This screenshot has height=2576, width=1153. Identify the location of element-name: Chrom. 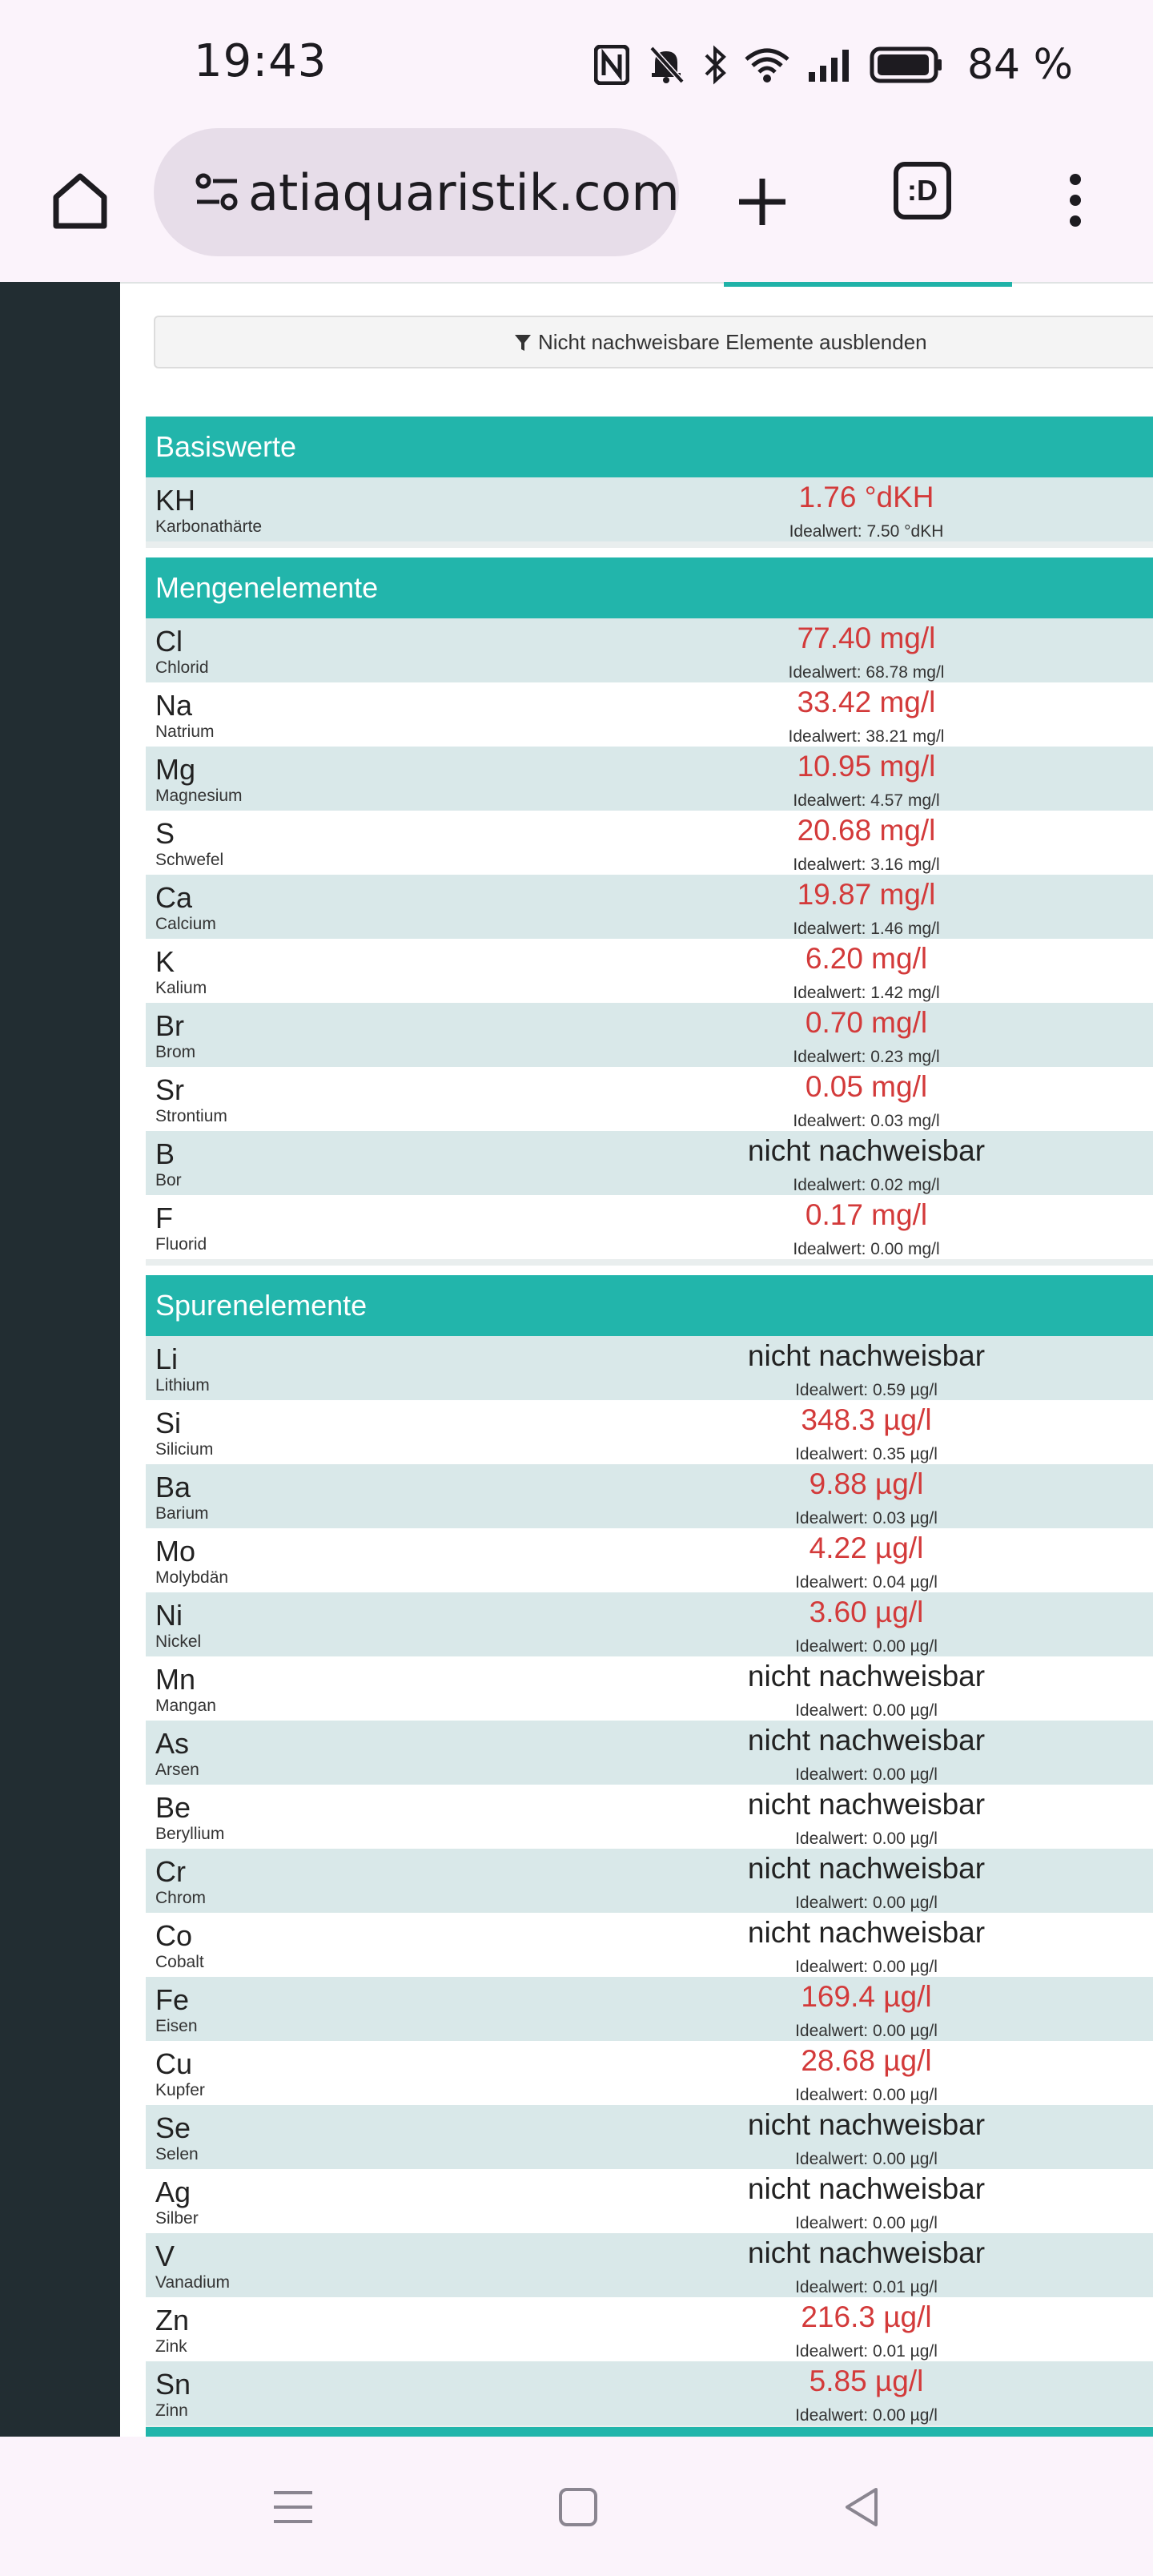
(181, 1898).